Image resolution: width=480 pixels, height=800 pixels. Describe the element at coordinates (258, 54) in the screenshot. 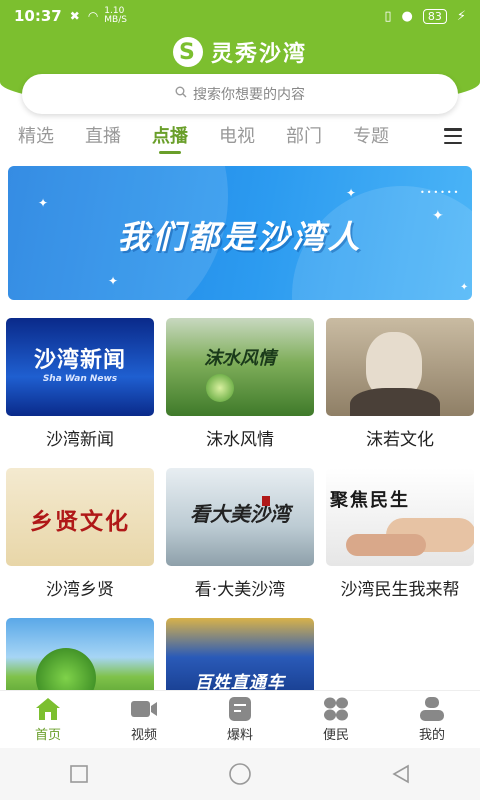

I see `app-title: 灵秀沙湾` at that location.